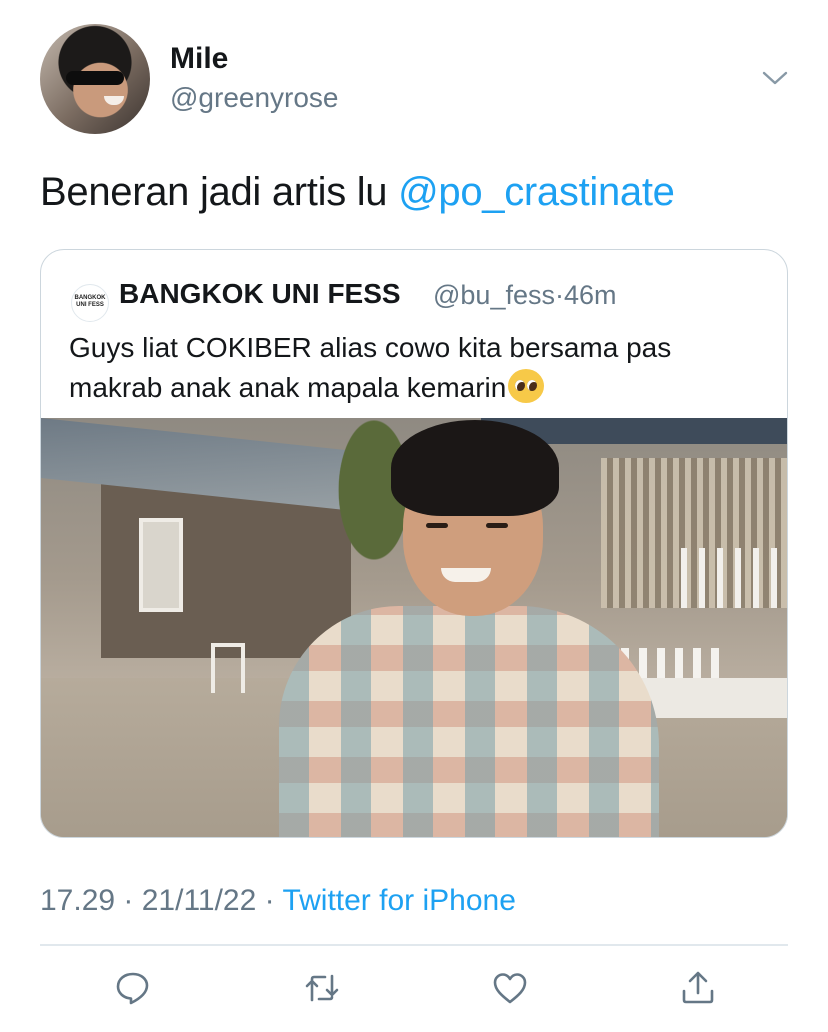  Describe the element at coordinates (590, 295) in the screenshot. I see `quoted-tweet-age: 46m` at that location.